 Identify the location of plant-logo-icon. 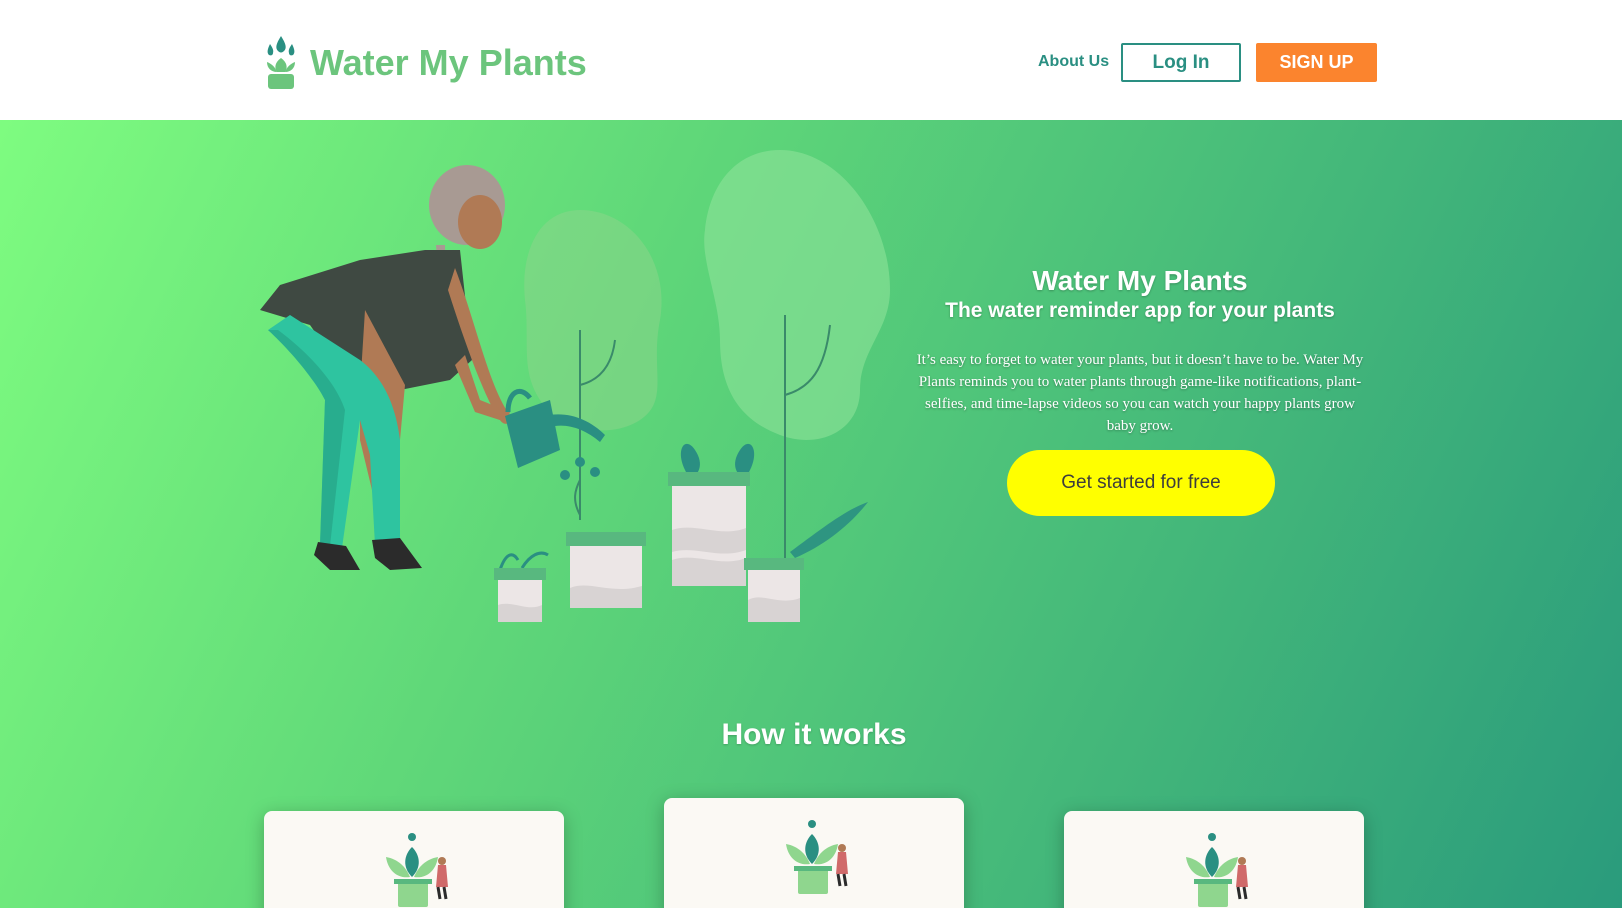
(281, 62).